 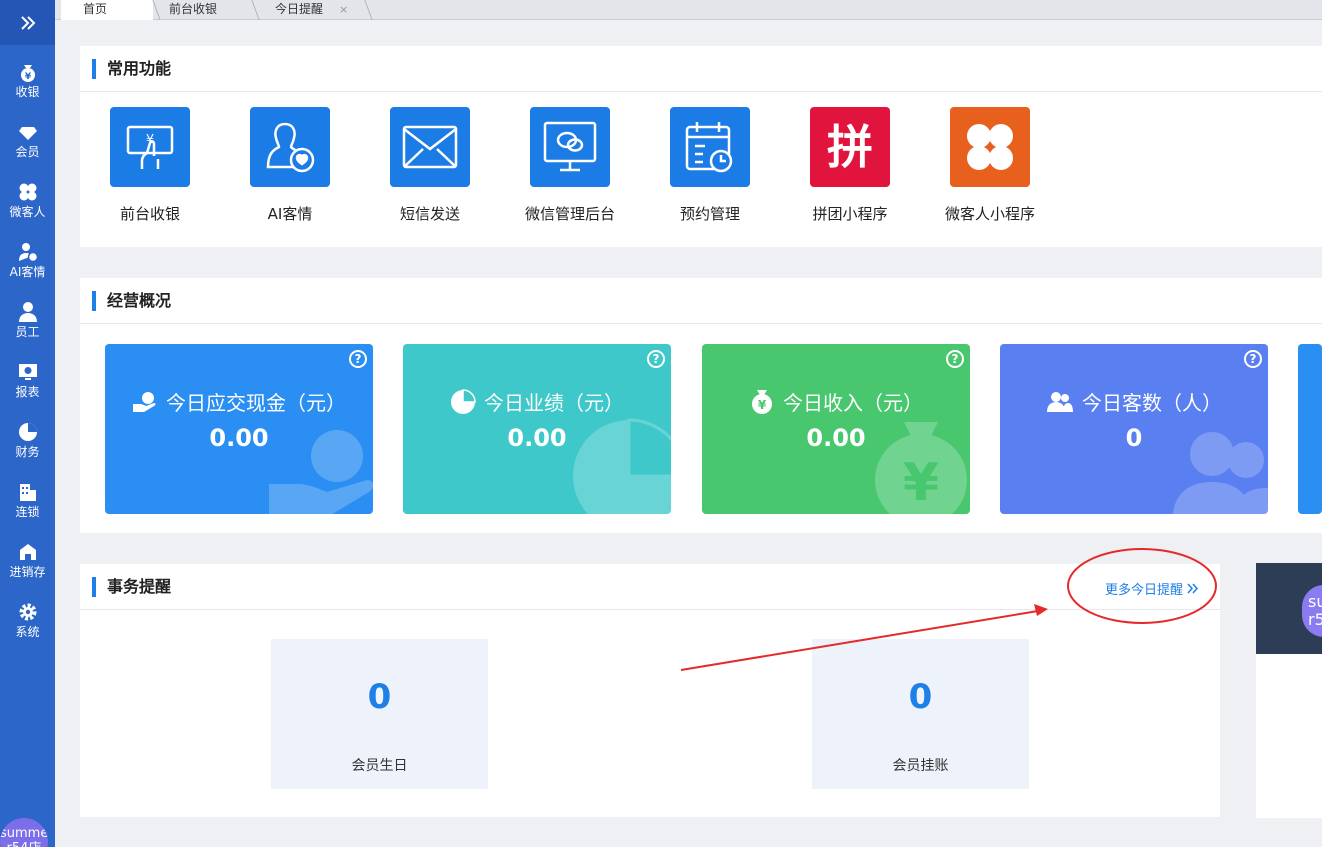 I want to click on tab-today-reminder: 今日提醒 ×, so click(x=313, y=10).